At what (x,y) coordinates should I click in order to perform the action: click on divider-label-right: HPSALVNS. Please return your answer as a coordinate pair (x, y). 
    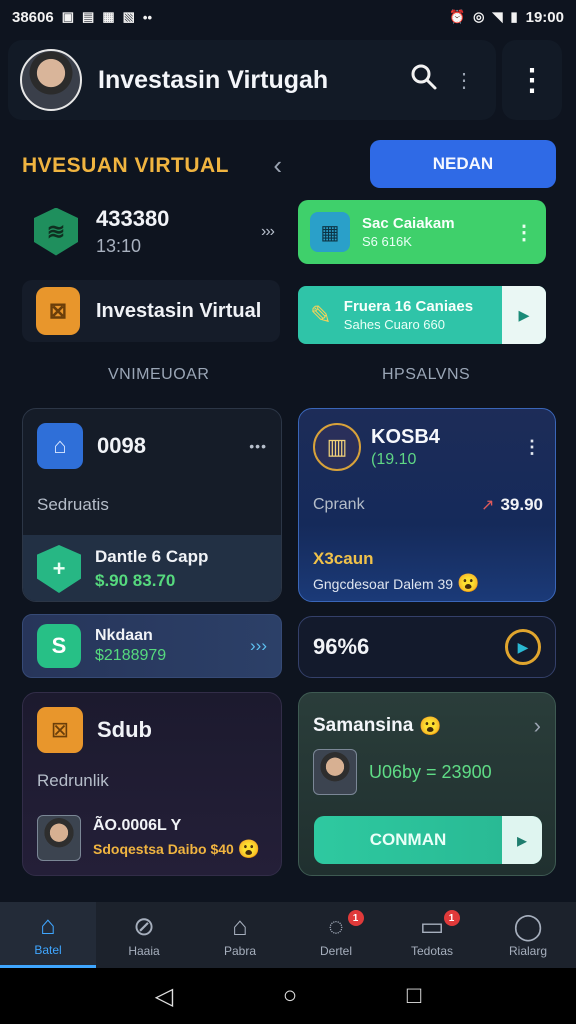
    Looking at the image, I should click on (426, 374).